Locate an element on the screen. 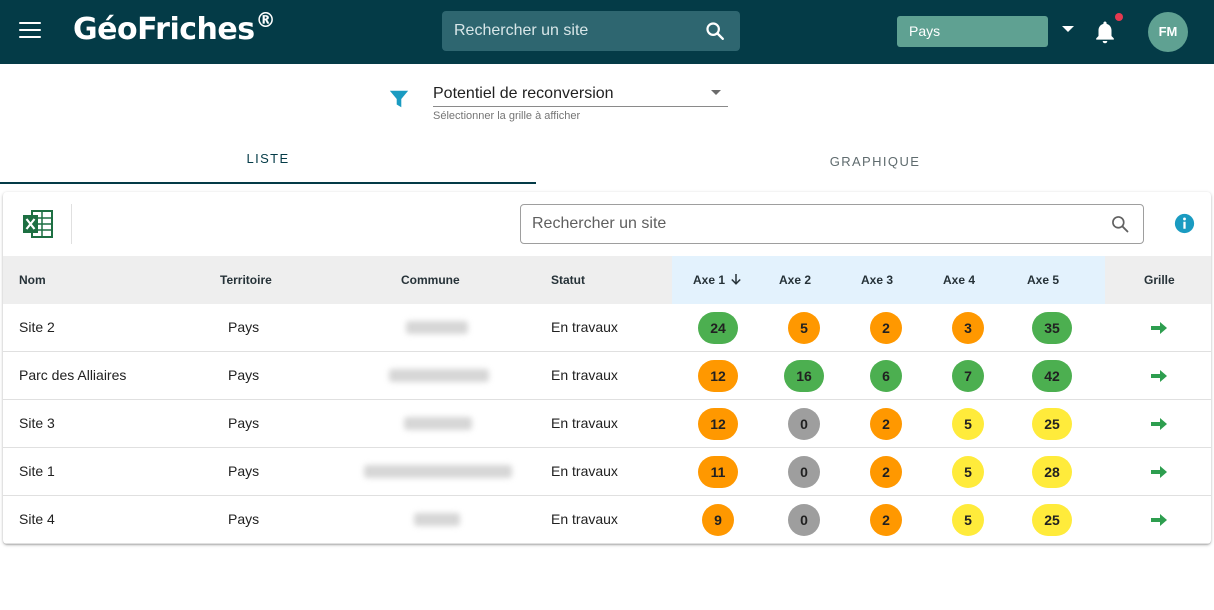  table-row: Site 3 Pays En travaux 12 0 2 5 25 is located at coordinates (607, 424).